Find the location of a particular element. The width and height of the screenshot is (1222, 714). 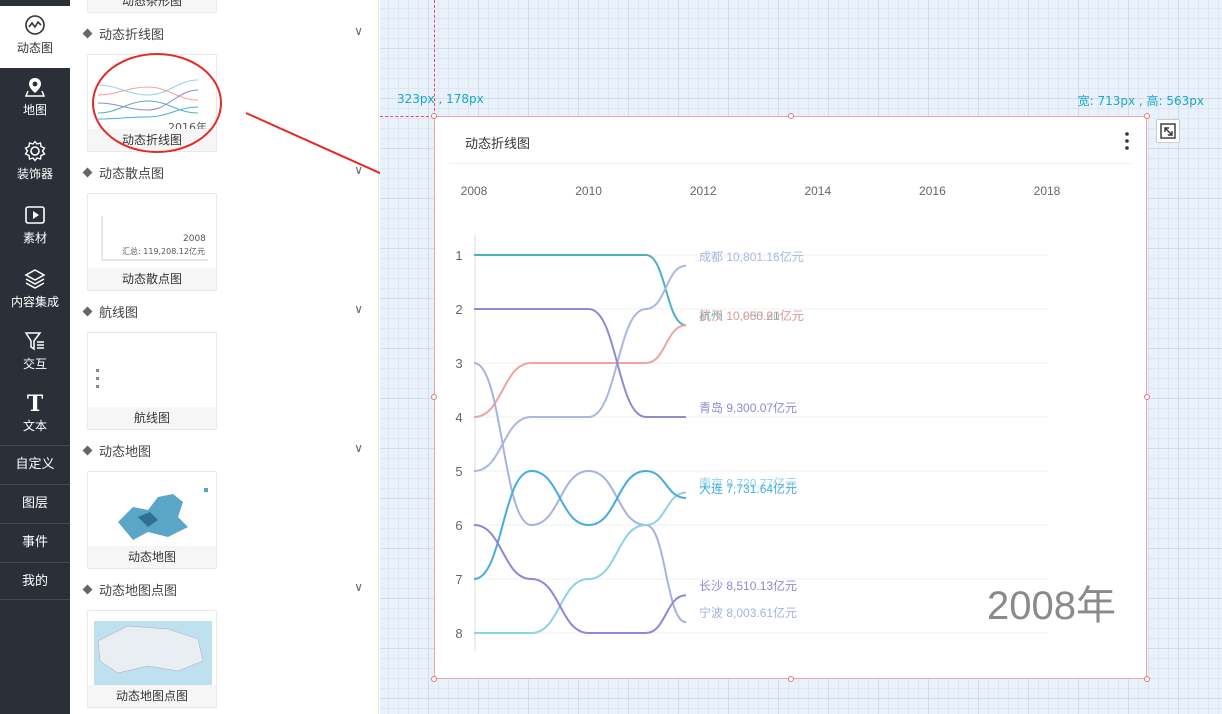

nav-item-map: 地图 is located at coordinates (35, 104).